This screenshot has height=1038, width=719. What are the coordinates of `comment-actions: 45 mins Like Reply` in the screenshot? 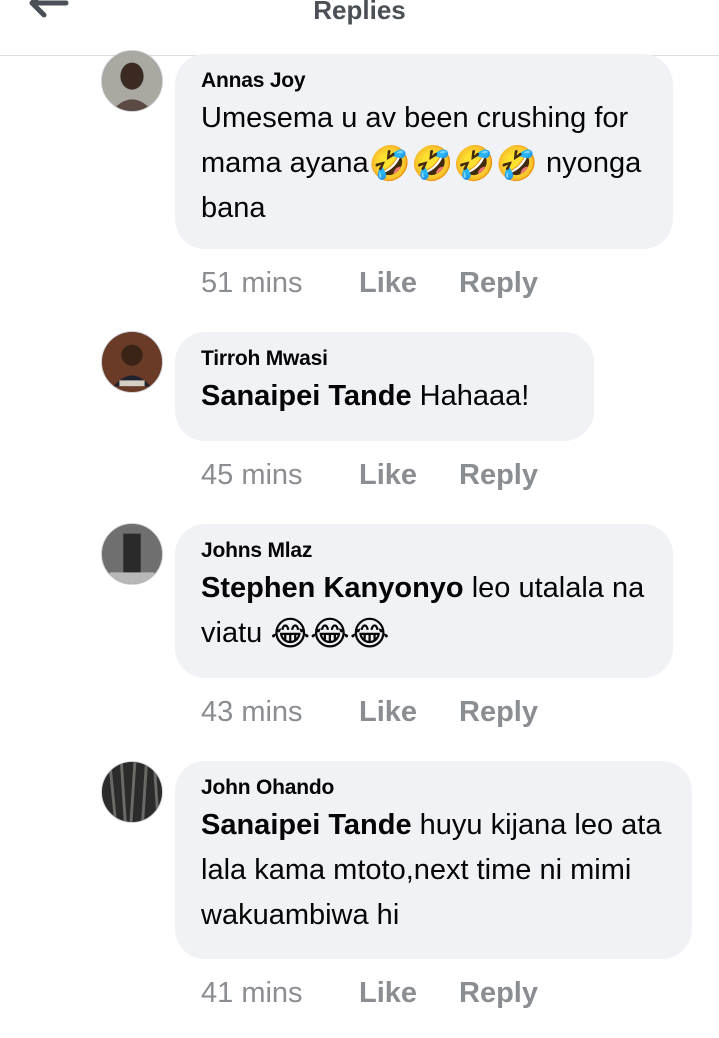 It's located at (369, 475).